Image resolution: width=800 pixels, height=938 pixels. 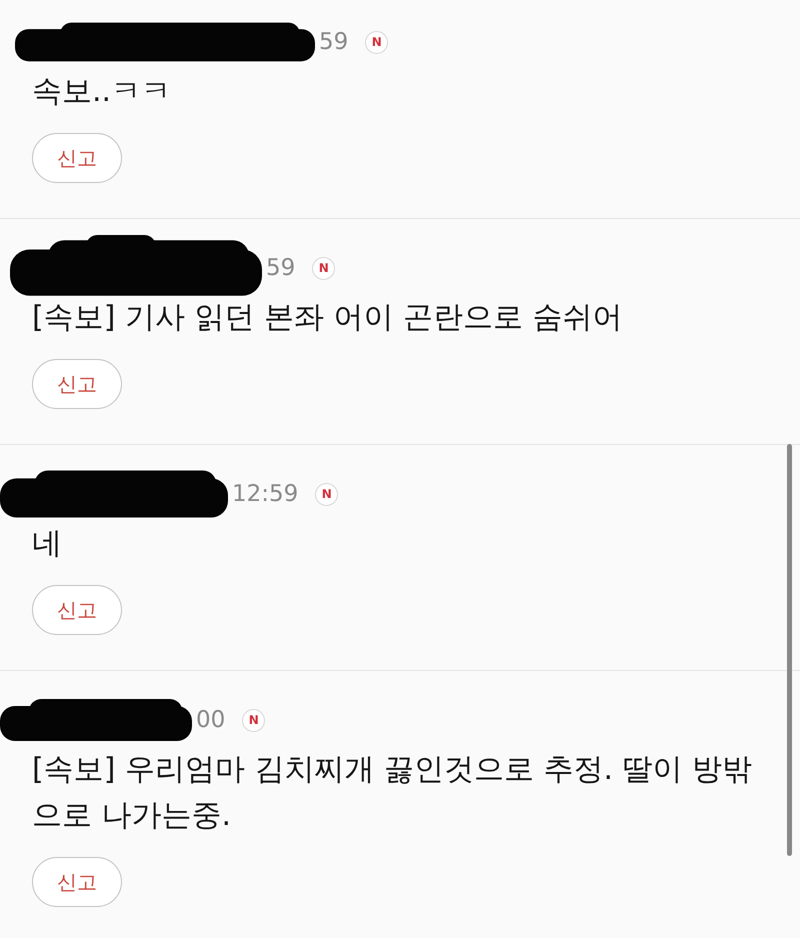 What do you see at coordinates (789, 650) in the screenshot?
I see `scrollbar-thumb` at bounding box center [789, 650].